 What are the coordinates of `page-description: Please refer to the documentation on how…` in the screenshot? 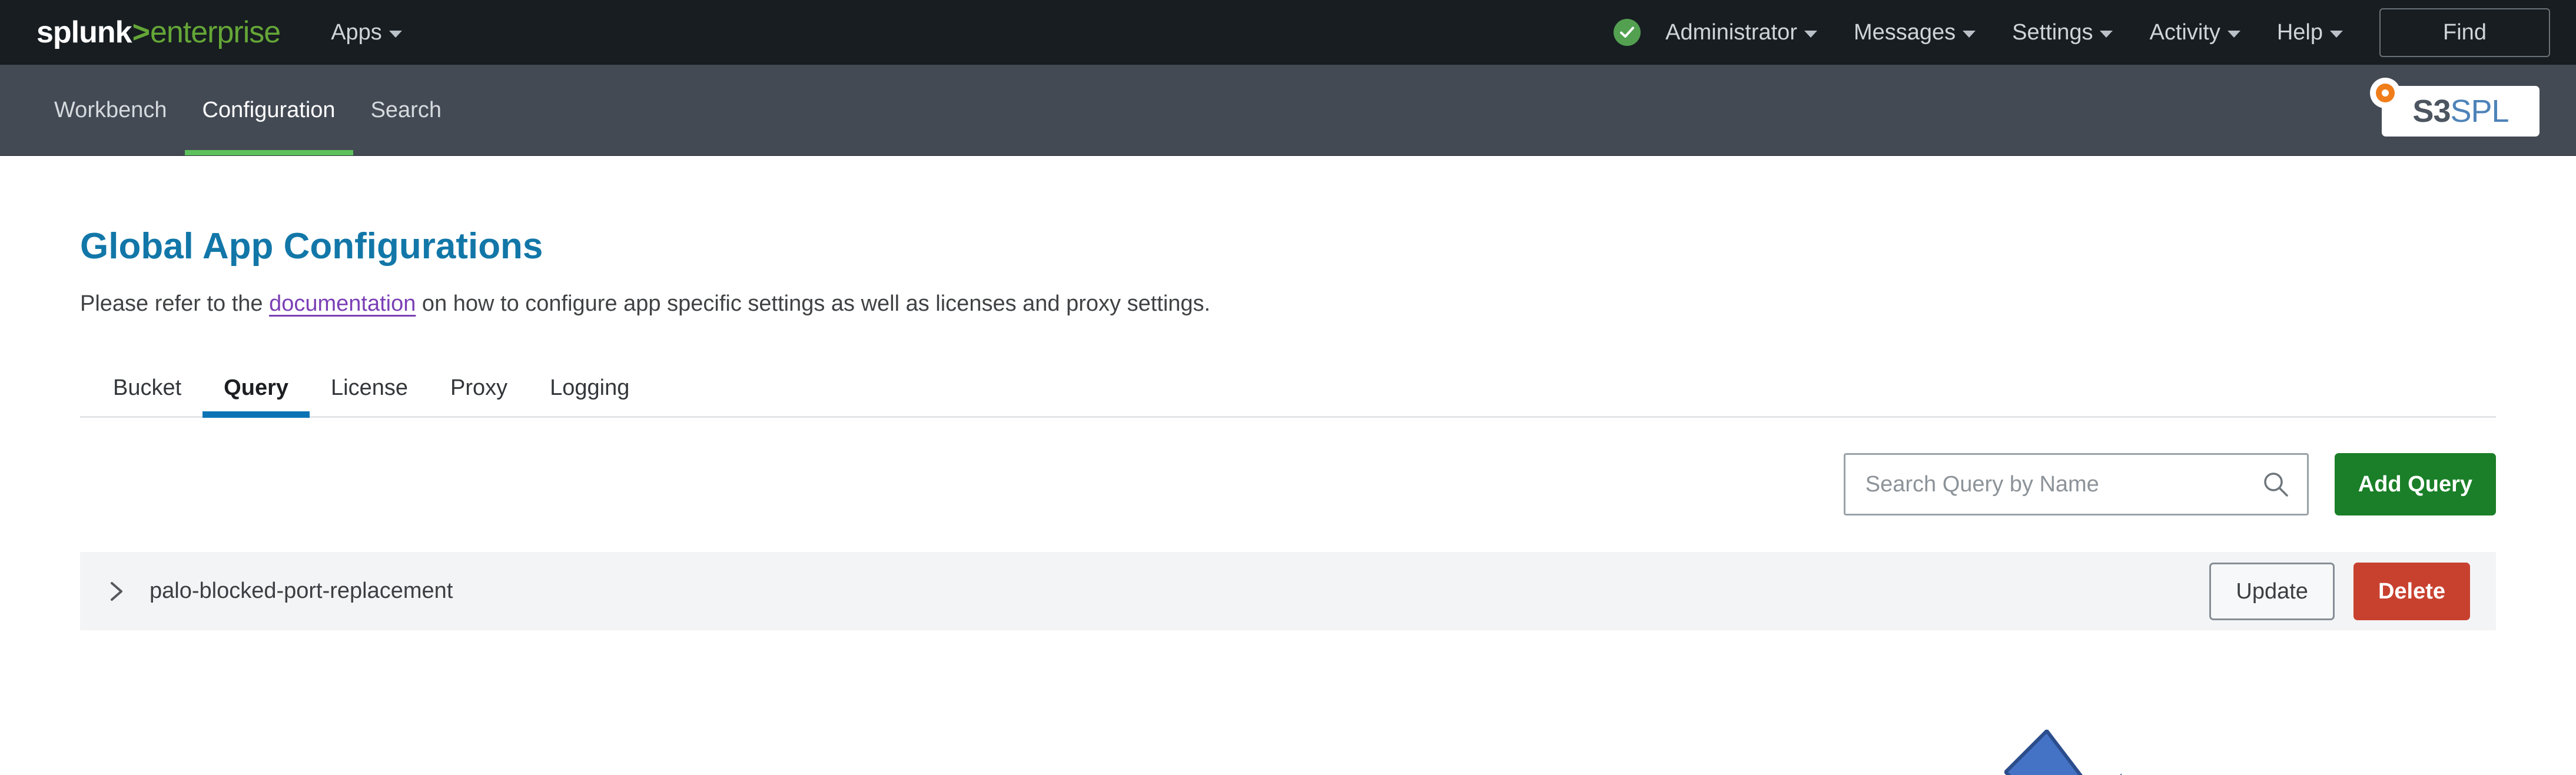 It's located at (1288, 304).